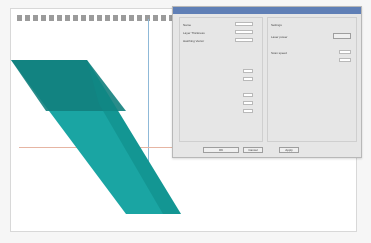 The width and height of the screenshot is (371, 243). What do you see at coordinates (221, 150) in the screenshot?
I see `dialog-button-1: OK` at bounding box center [221, 150].